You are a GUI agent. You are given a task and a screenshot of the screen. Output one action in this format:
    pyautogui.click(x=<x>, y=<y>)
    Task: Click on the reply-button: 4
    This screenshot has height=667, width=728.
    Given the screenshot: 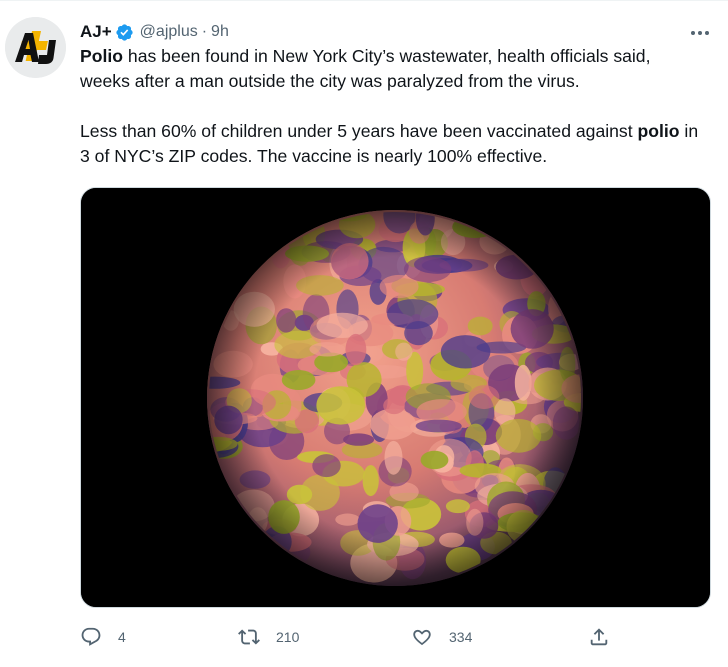 What is the action you would take?
    pyautogui.click(x=103, y=637)
    